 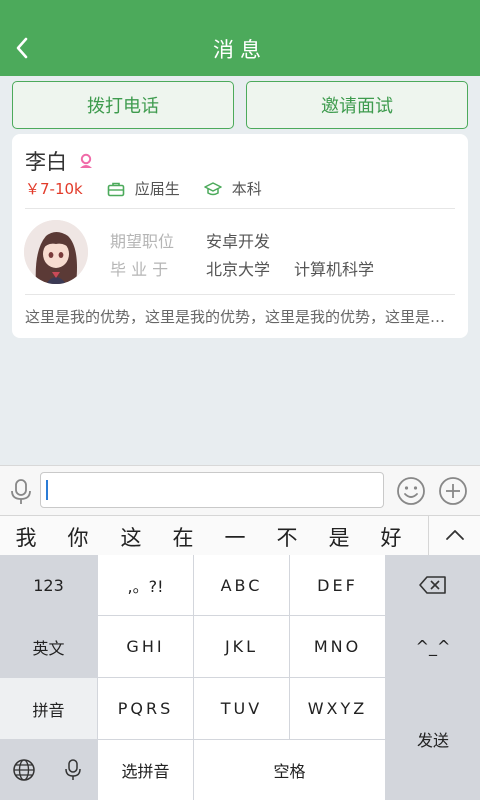 What do you see at coordinates (241, 708) in the screenshot?
I see `key-tuv: TUV` at bounding box center [241, 708].